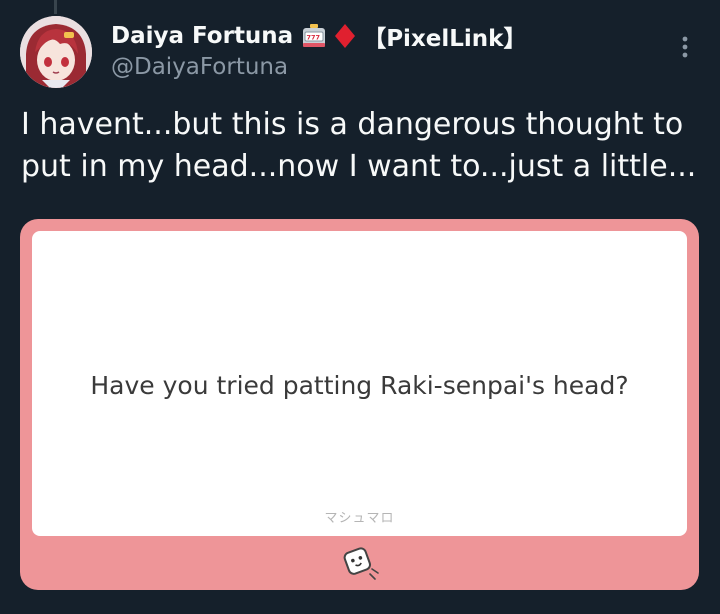  I want to click on author-tag: 【PixelLink】, so click(445, 39).